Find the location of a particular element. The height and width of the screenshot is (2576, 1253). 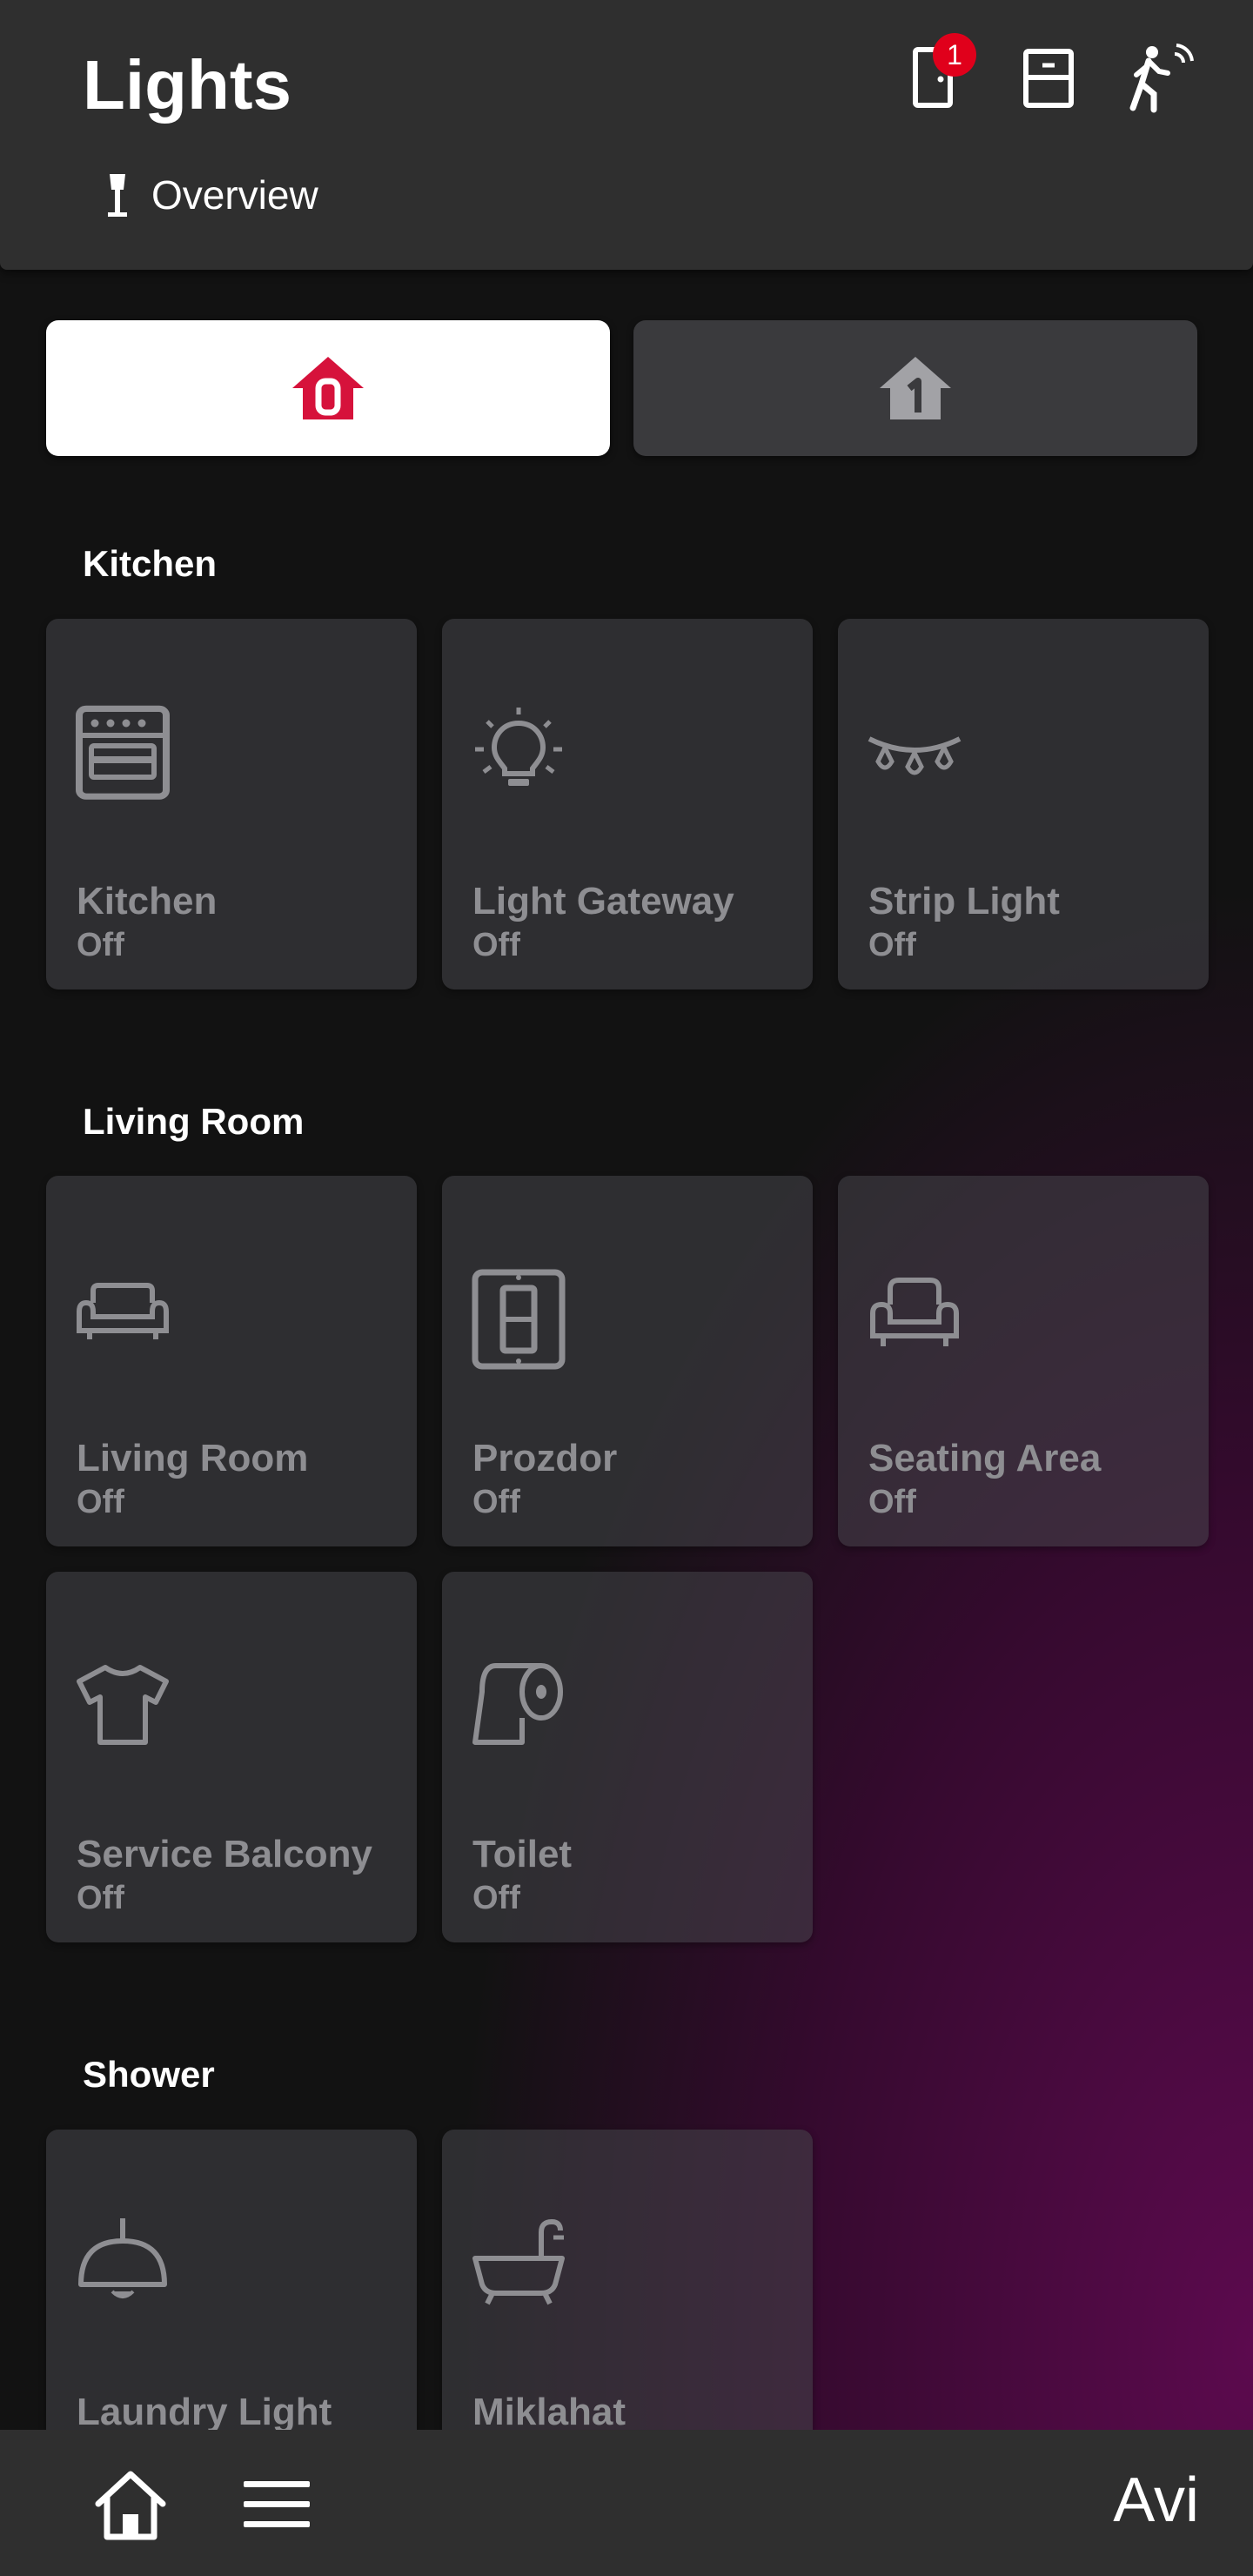

home-floor-1-icon is located at coordinates (915, 388).